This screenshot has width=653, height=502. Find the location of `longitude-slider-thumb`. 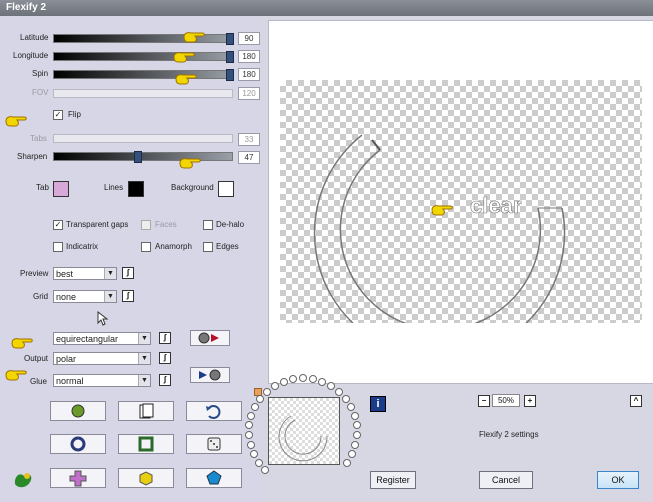

longitude-slider-thumb is located at coordinates (230, 57).